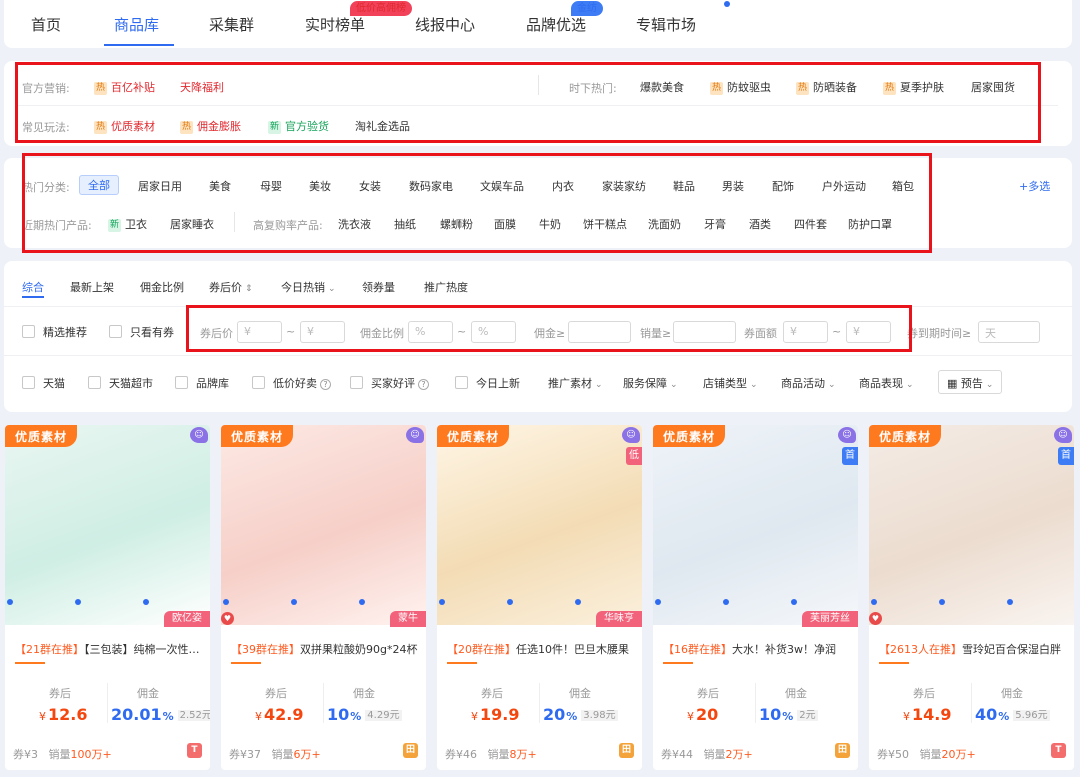  What do you see at coordinates (160, 186) in the screenshot?
I see `category-item: 居家日用` at bounding box center [160, 186].